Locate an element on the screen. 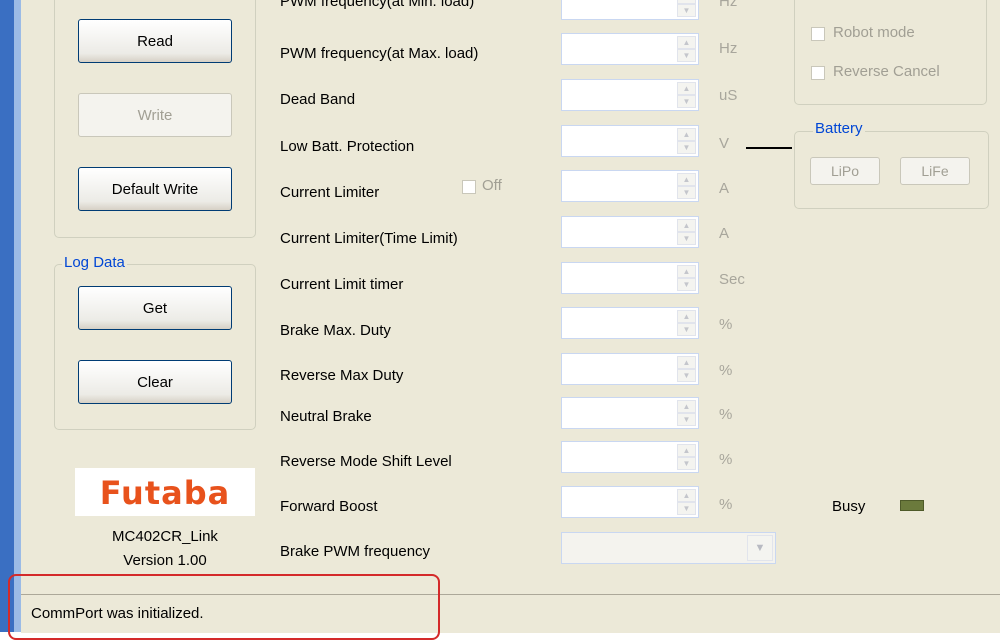 The height and width of the screenshot is (640, 1006). clear-button: Clear is located at coordinates (155, 382).